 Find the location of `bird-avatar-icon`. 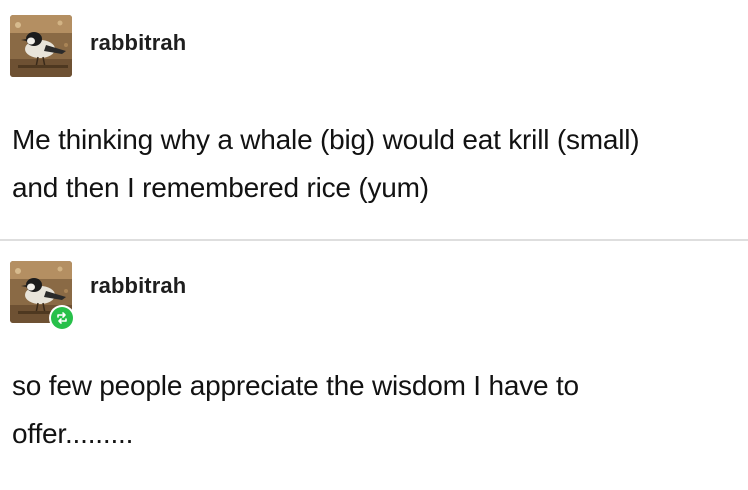

bird-avatar-icon is located at coordinates (41, 46).